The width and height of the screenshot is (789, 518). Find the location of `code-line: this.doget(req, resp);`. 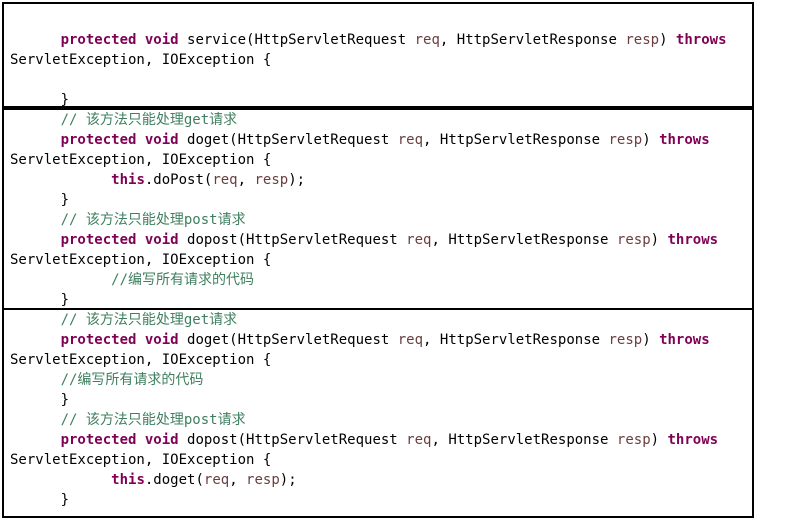

code-line: this.doget(req, resp); is located at coordinates (153, 480).